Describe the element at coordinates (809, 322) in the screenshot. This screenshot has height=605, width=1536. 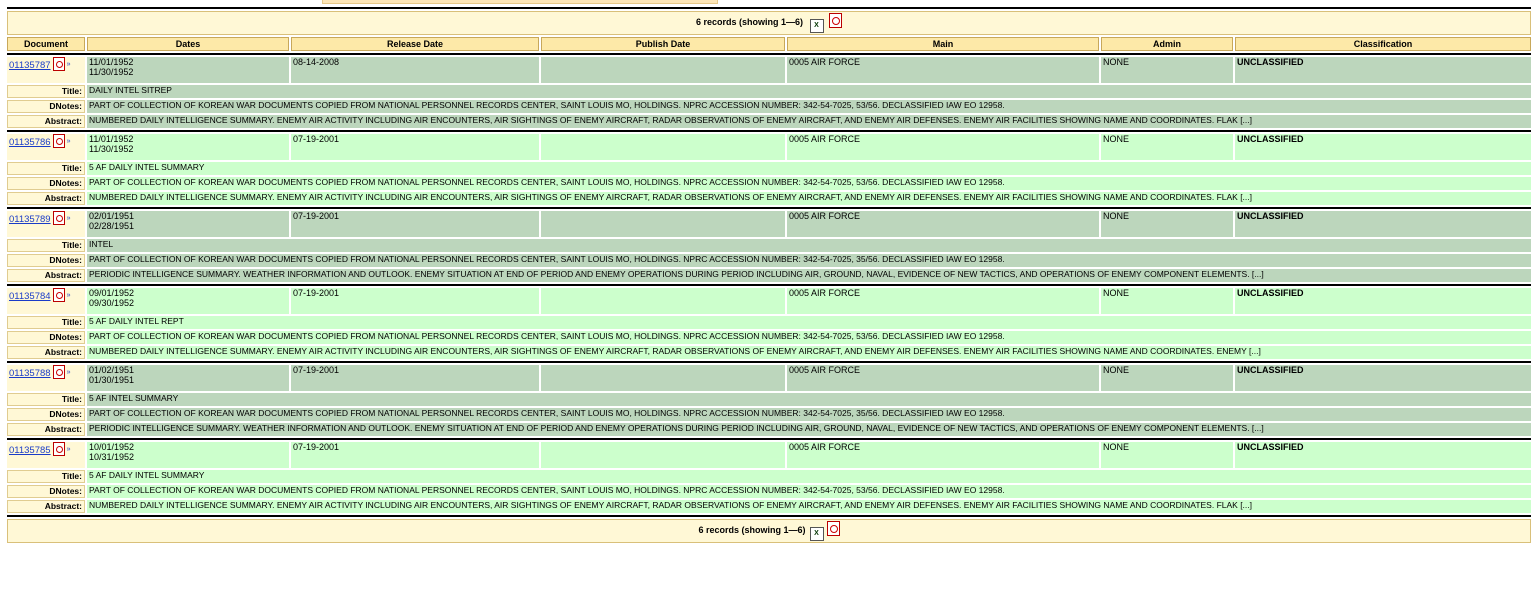
I see `title-value: 5 AF DAILY INTEL REPT` at that location.